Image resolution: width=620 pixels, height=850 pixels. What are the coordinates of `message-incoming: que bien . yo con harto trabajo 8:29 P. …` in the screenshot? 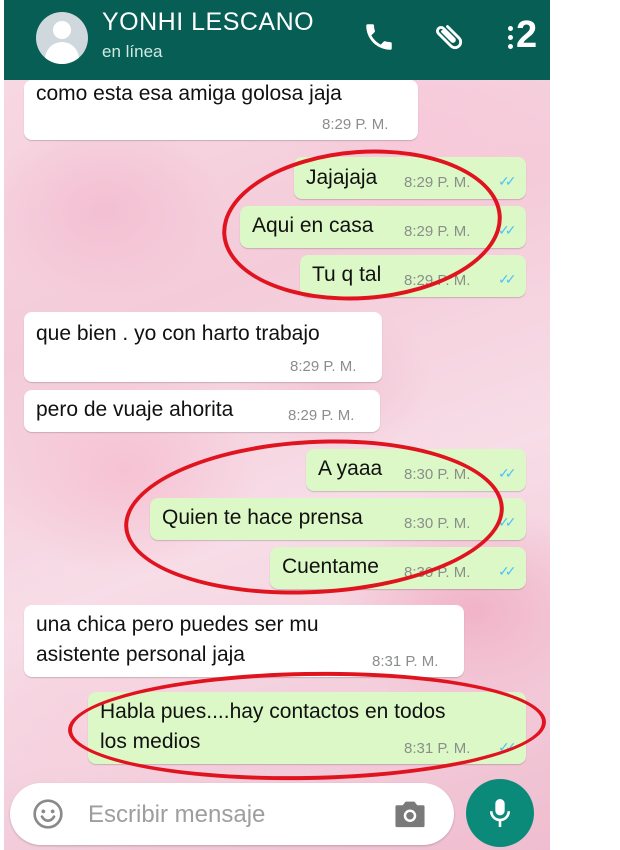 It's located at (203, 347).